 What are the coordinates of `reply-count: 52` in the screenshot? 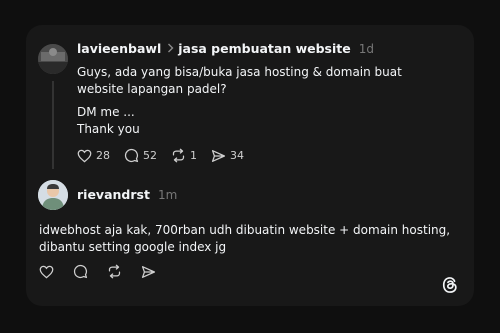 It's located at (150, 155).